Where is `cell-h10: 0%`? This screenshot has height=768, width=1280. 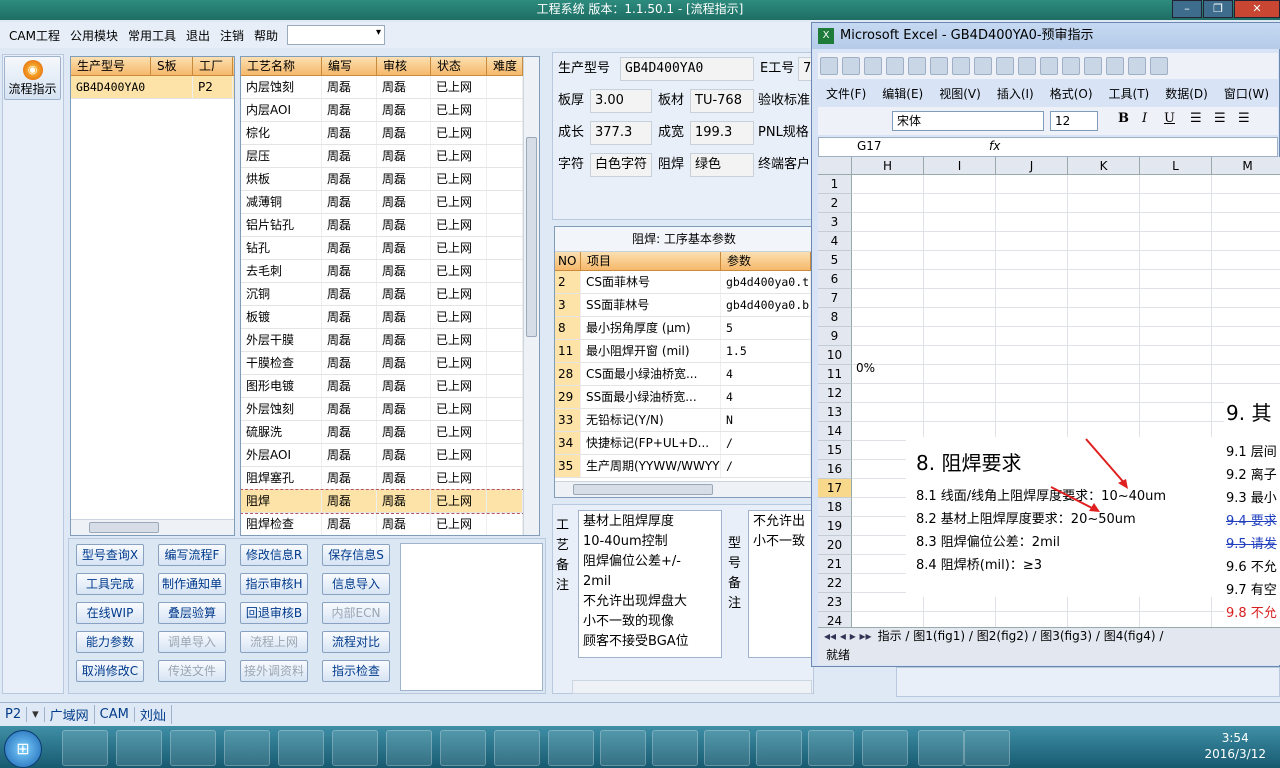 cell-h10: 0% is located at coordinates (865, 368).